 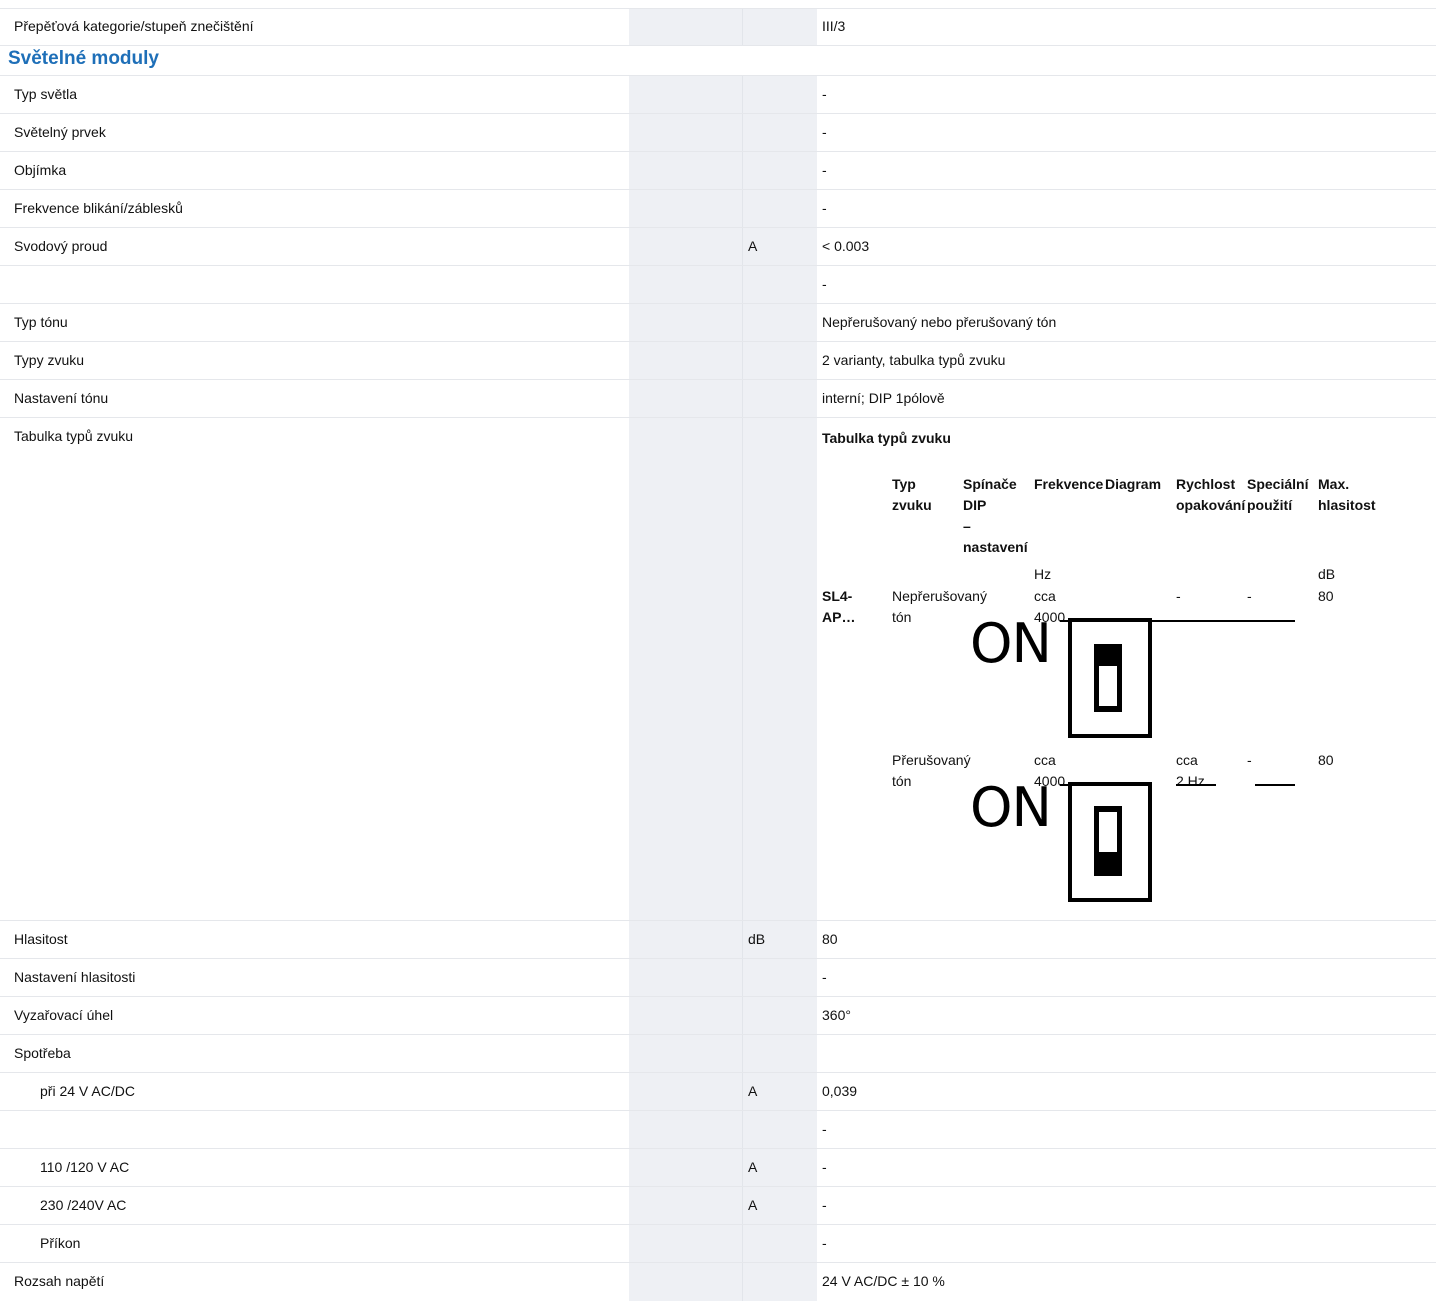 I want to click on header-type-line: Typ, so click(x=904, y=484).